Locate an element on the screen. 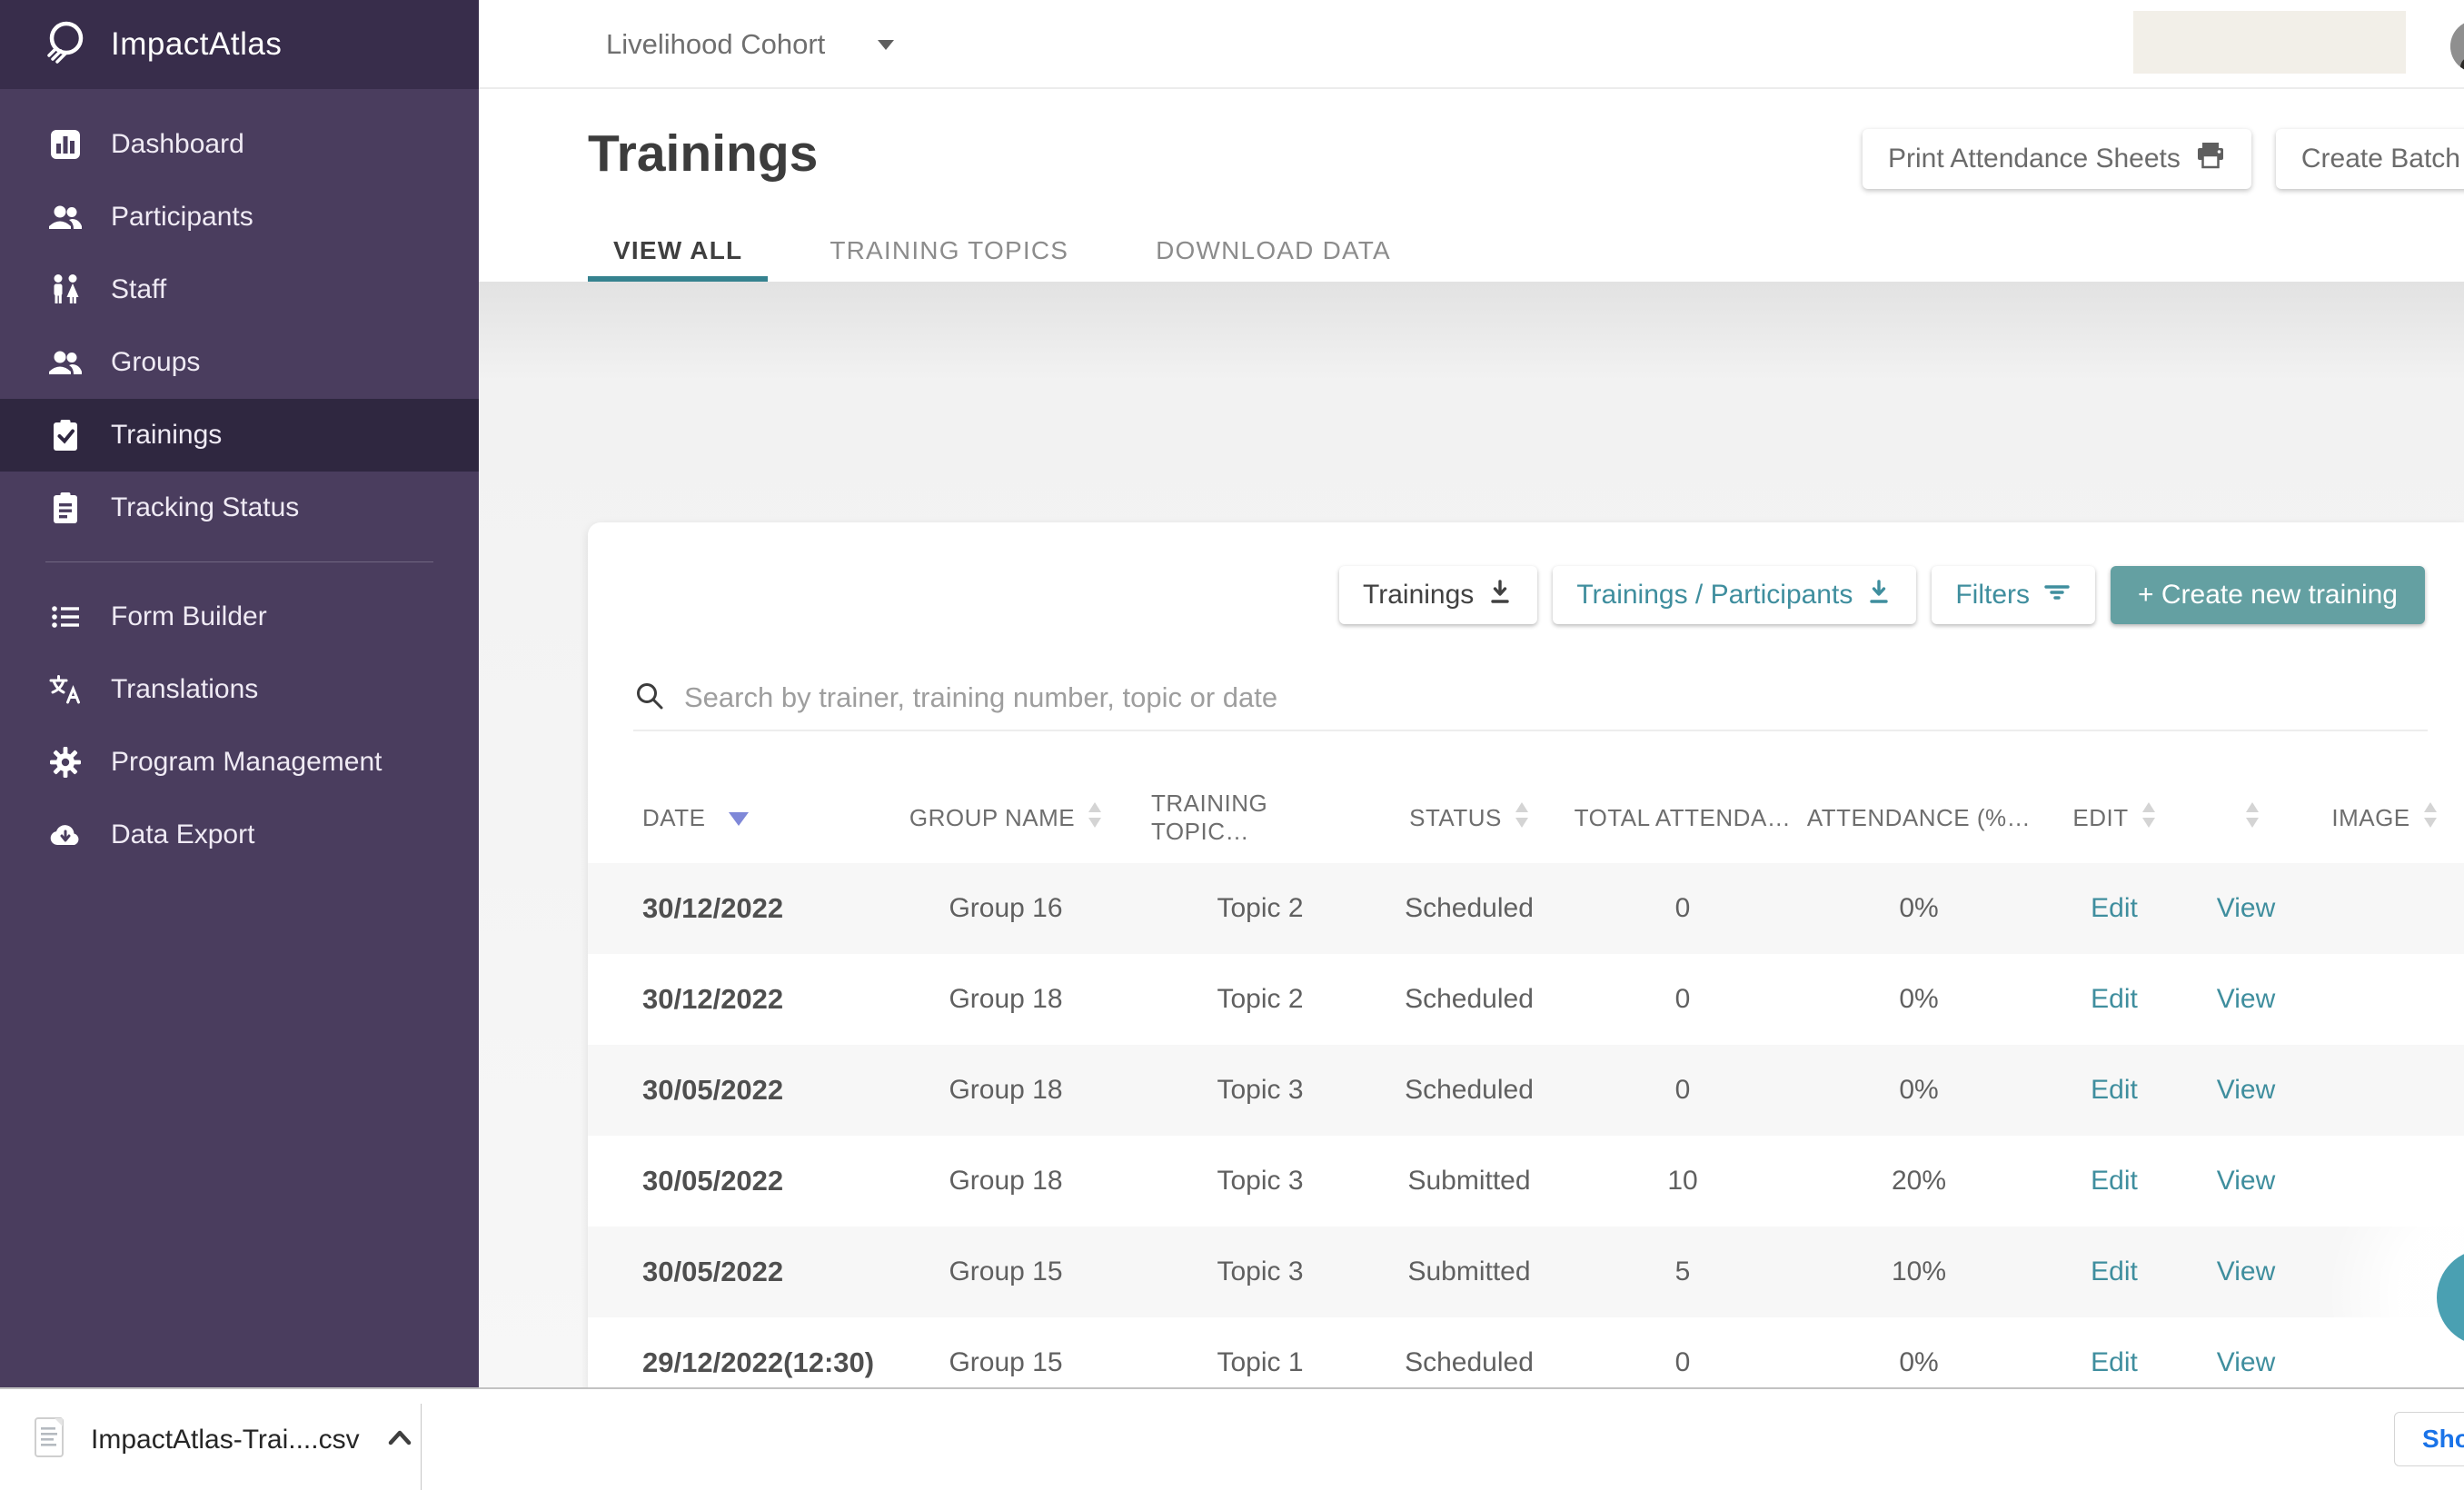  download-trainings-participants-button: Trainings / Participants is located at coordinates (1735, 595).